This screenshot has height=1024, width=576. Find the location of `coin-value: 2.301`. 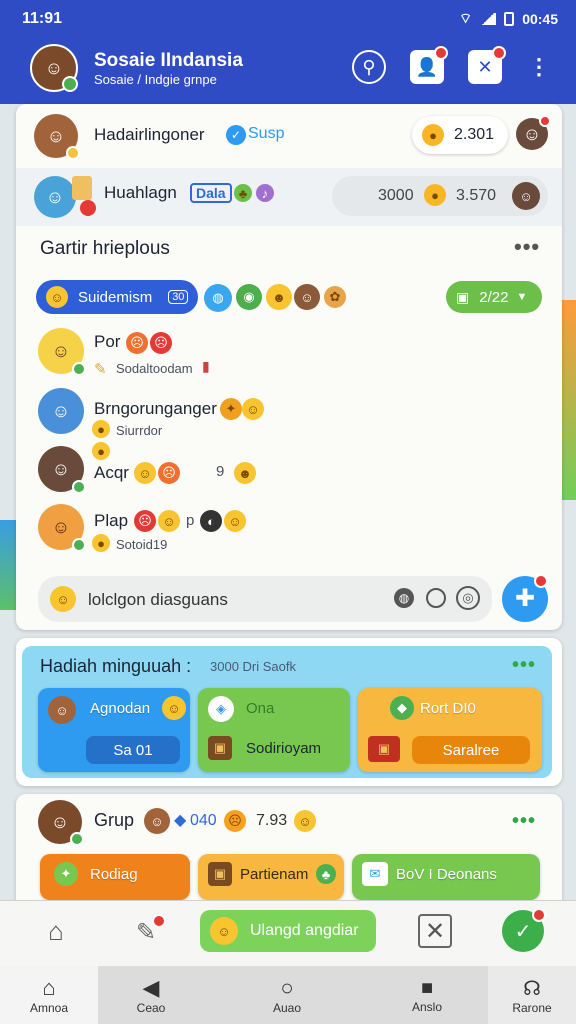

coin-value: 2.301 is located at coordinates (474, 134).